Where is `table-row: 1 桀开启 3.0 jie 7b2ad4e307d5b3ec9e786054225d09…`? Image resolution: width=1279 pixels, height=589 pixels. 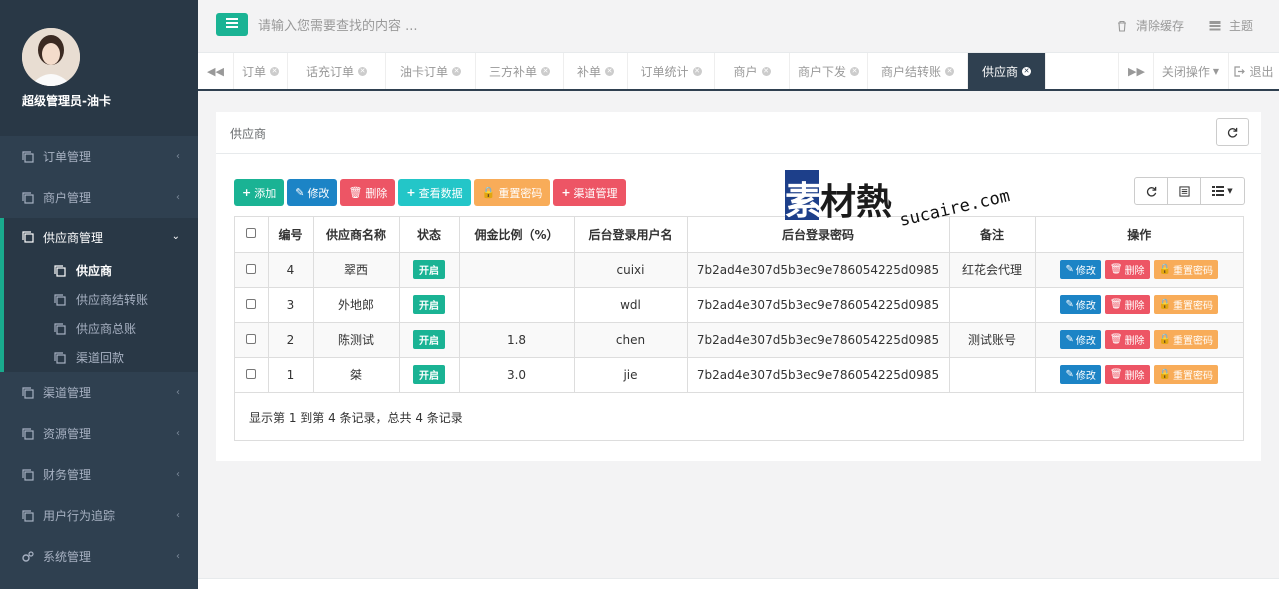 table-row: 1 桀开启 3.0 jie 7b2ad4e307d5b3ec9e786054225d09… is located at coordinates (739, 375).